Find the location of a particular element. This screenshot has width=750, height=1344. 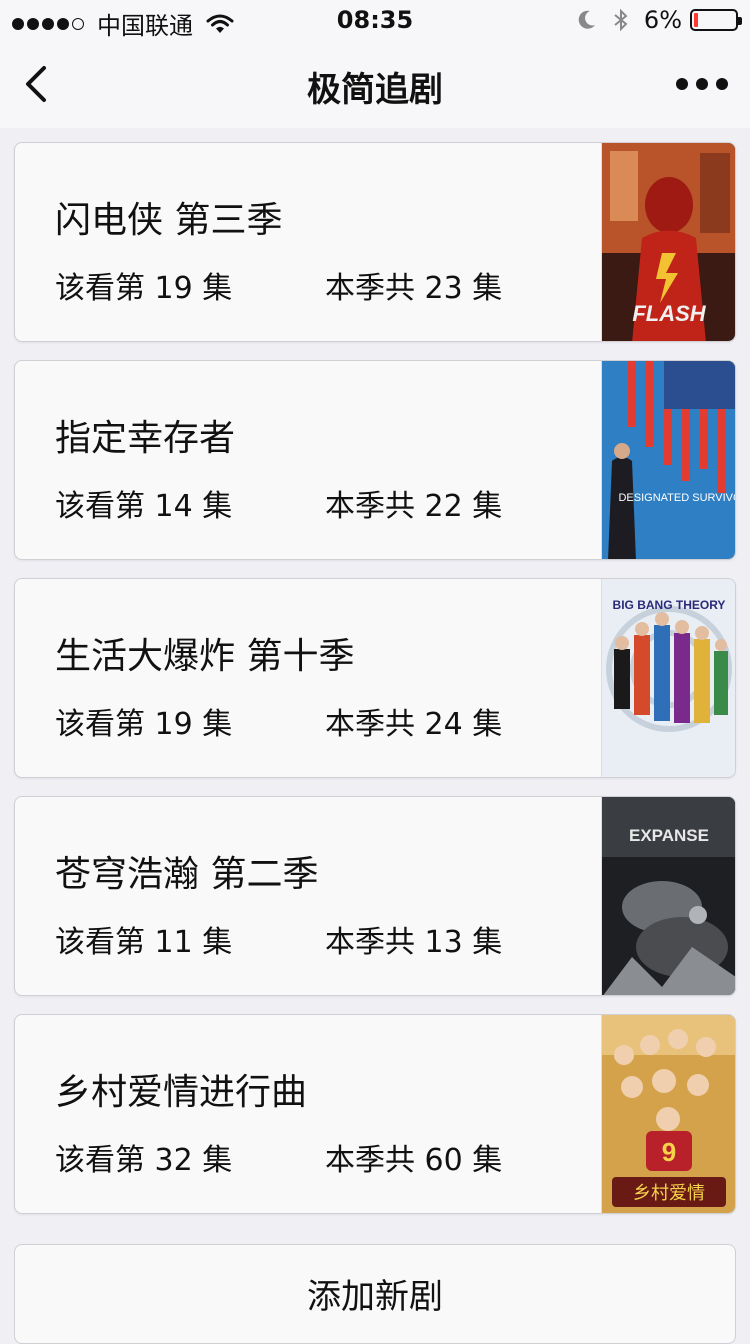

total-episodes: 本季共 23 集 is located at coordinates (414, 288).